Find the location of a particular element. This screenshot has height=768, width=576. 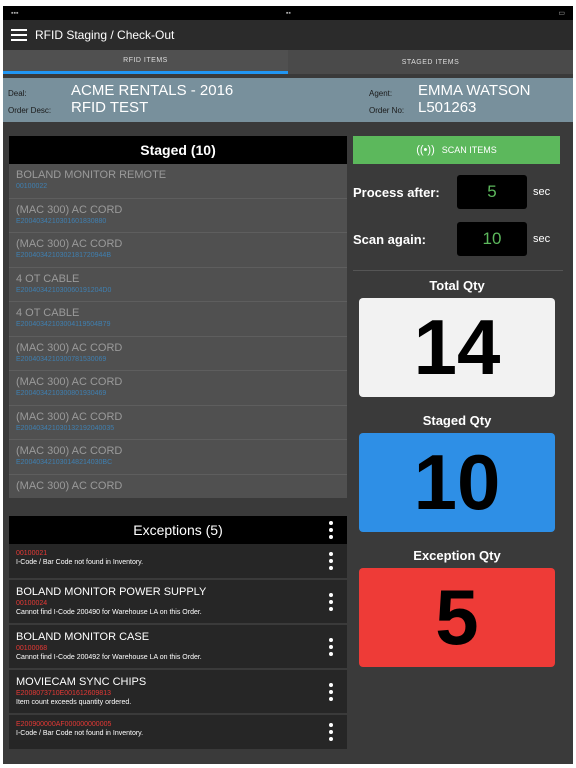

exceptions-more-icon is located at coordinates (331, 530).